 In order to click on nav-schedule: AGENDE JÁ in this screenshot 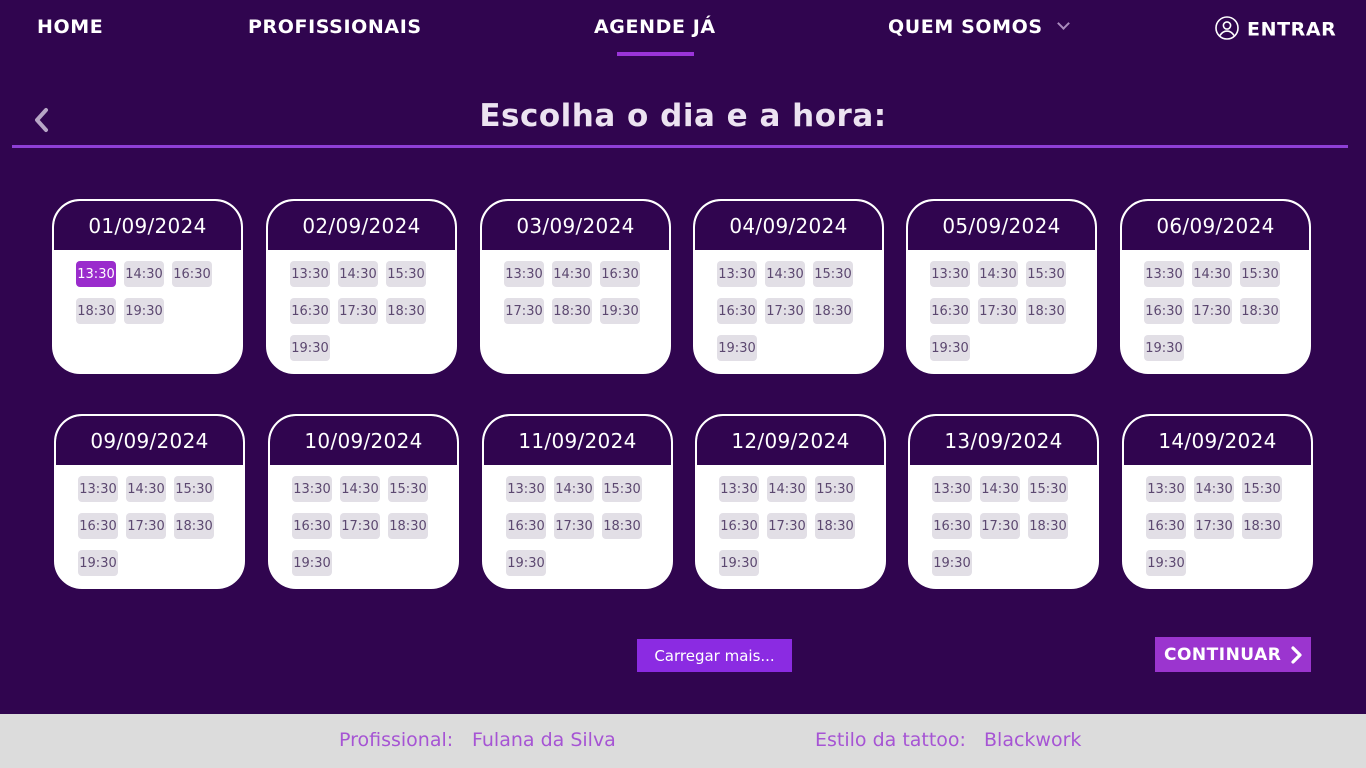, I will do `click(655, 27)`.